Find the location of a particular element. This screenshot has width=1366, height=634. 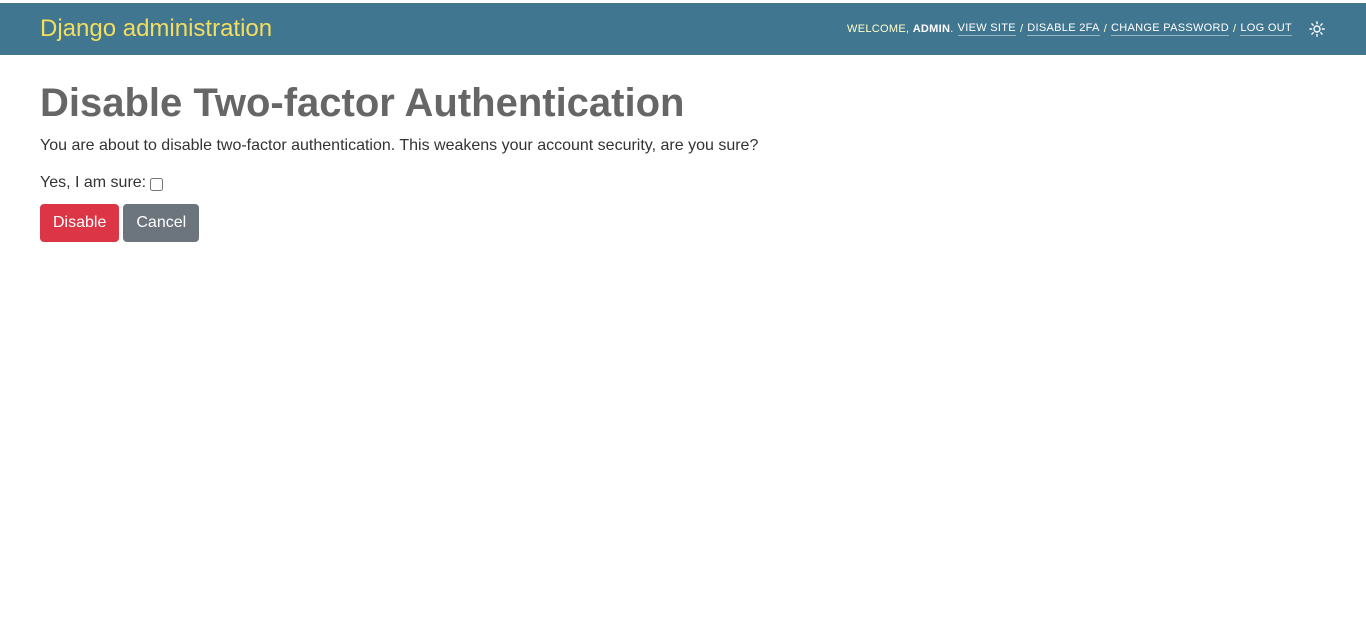

log-out-link: Log out is located at coordinates (1266, 29).